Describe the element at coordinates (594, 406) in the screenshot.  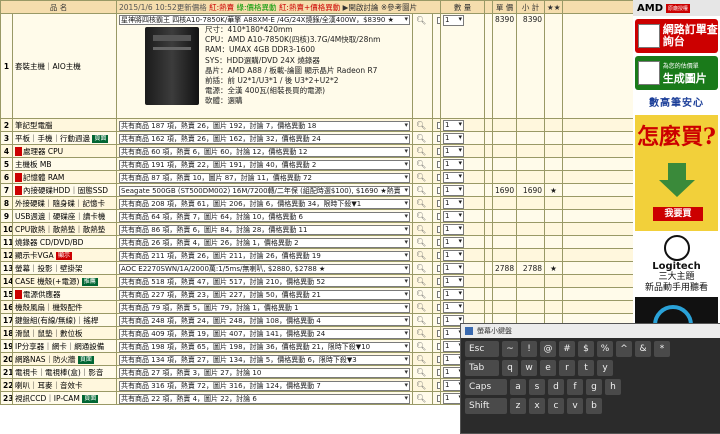
I see `key-char: b` at that location.